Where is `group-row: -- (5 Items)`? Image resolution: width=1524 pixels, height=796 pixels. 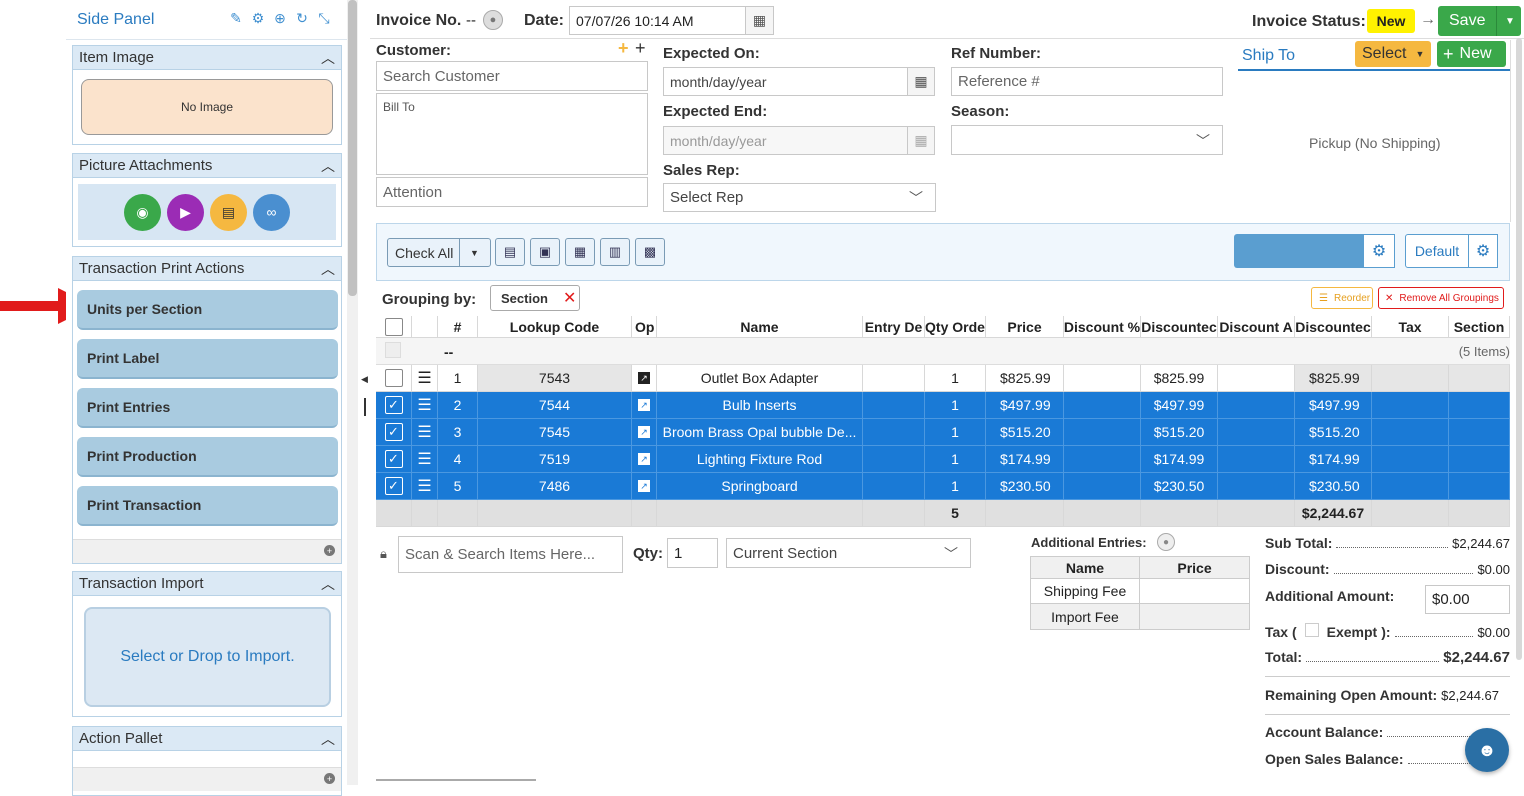
group-row: -- (5 Items) is located at coordinates (943, 351).